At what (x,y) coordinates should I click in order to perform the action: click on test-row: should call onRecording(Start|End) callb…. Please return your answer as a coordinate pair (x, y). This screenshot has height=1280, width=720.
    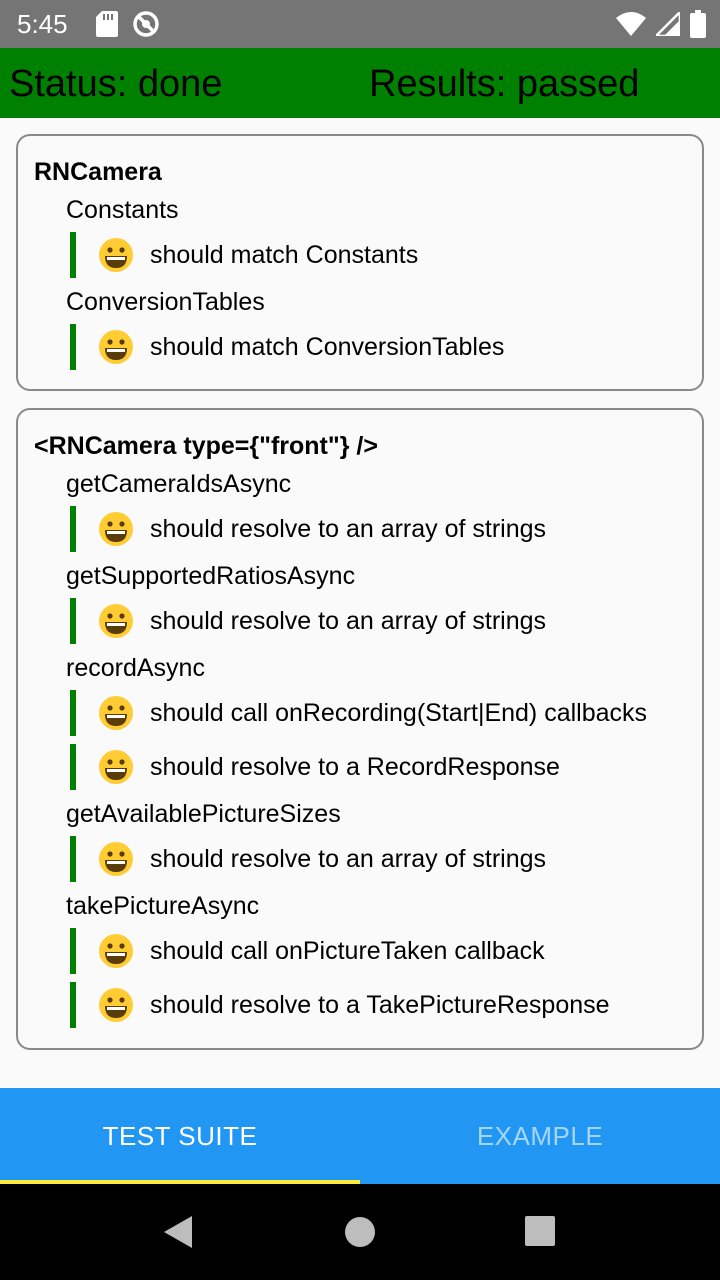
    Looking at the image, I should click on (358, 713).